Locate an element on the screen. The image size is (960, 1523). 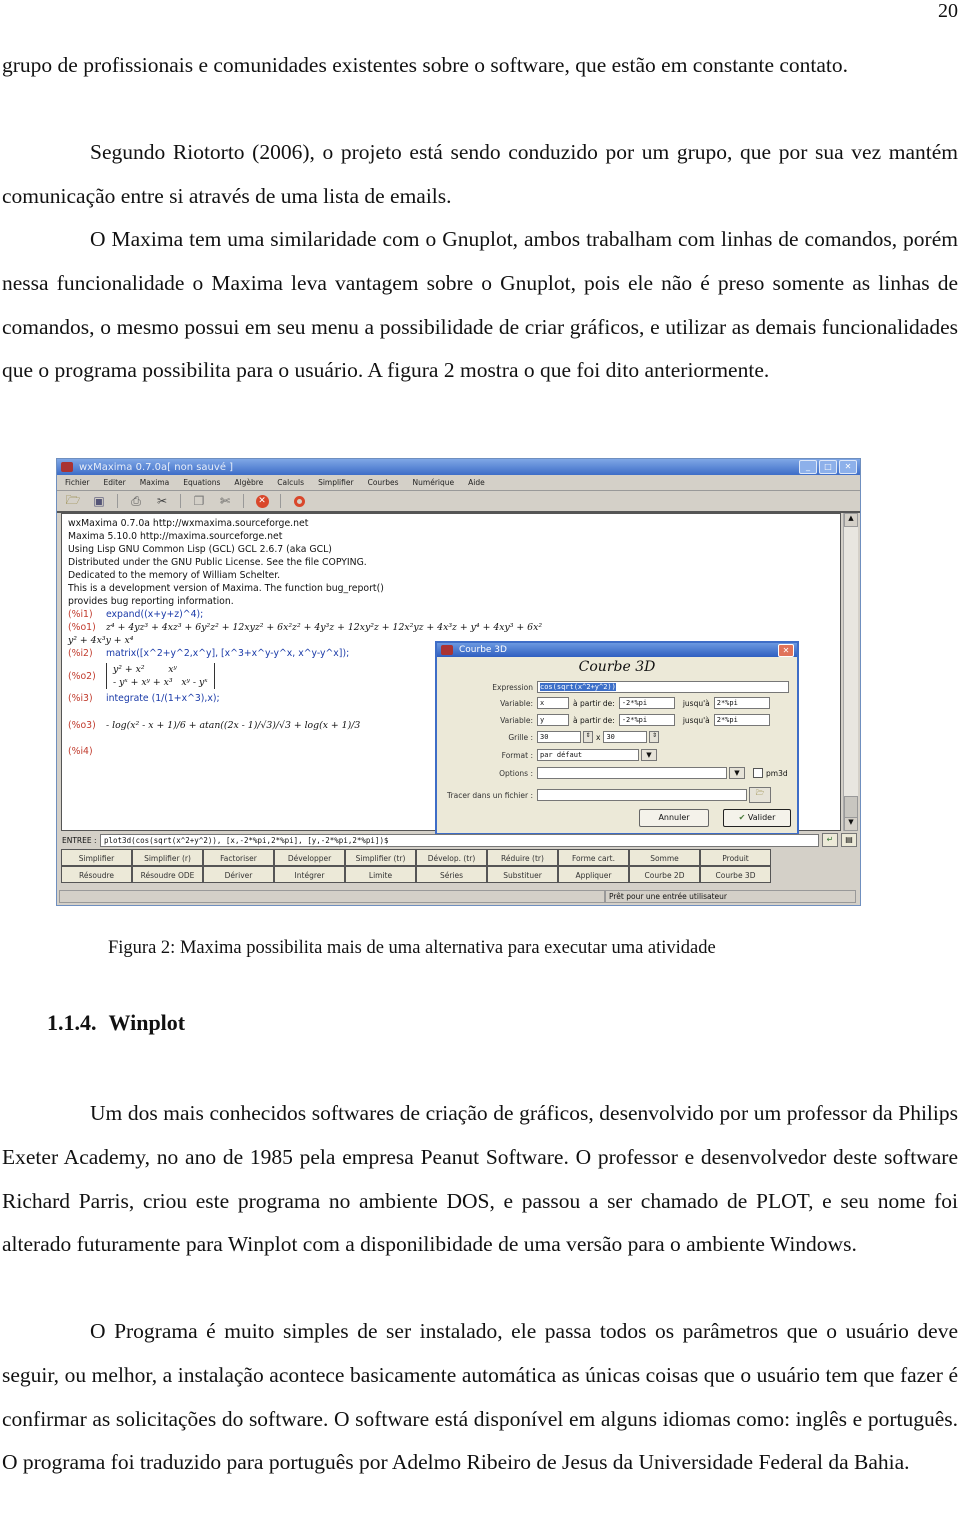
menu-numerique: Numérique is located at coordinates (434, 482).